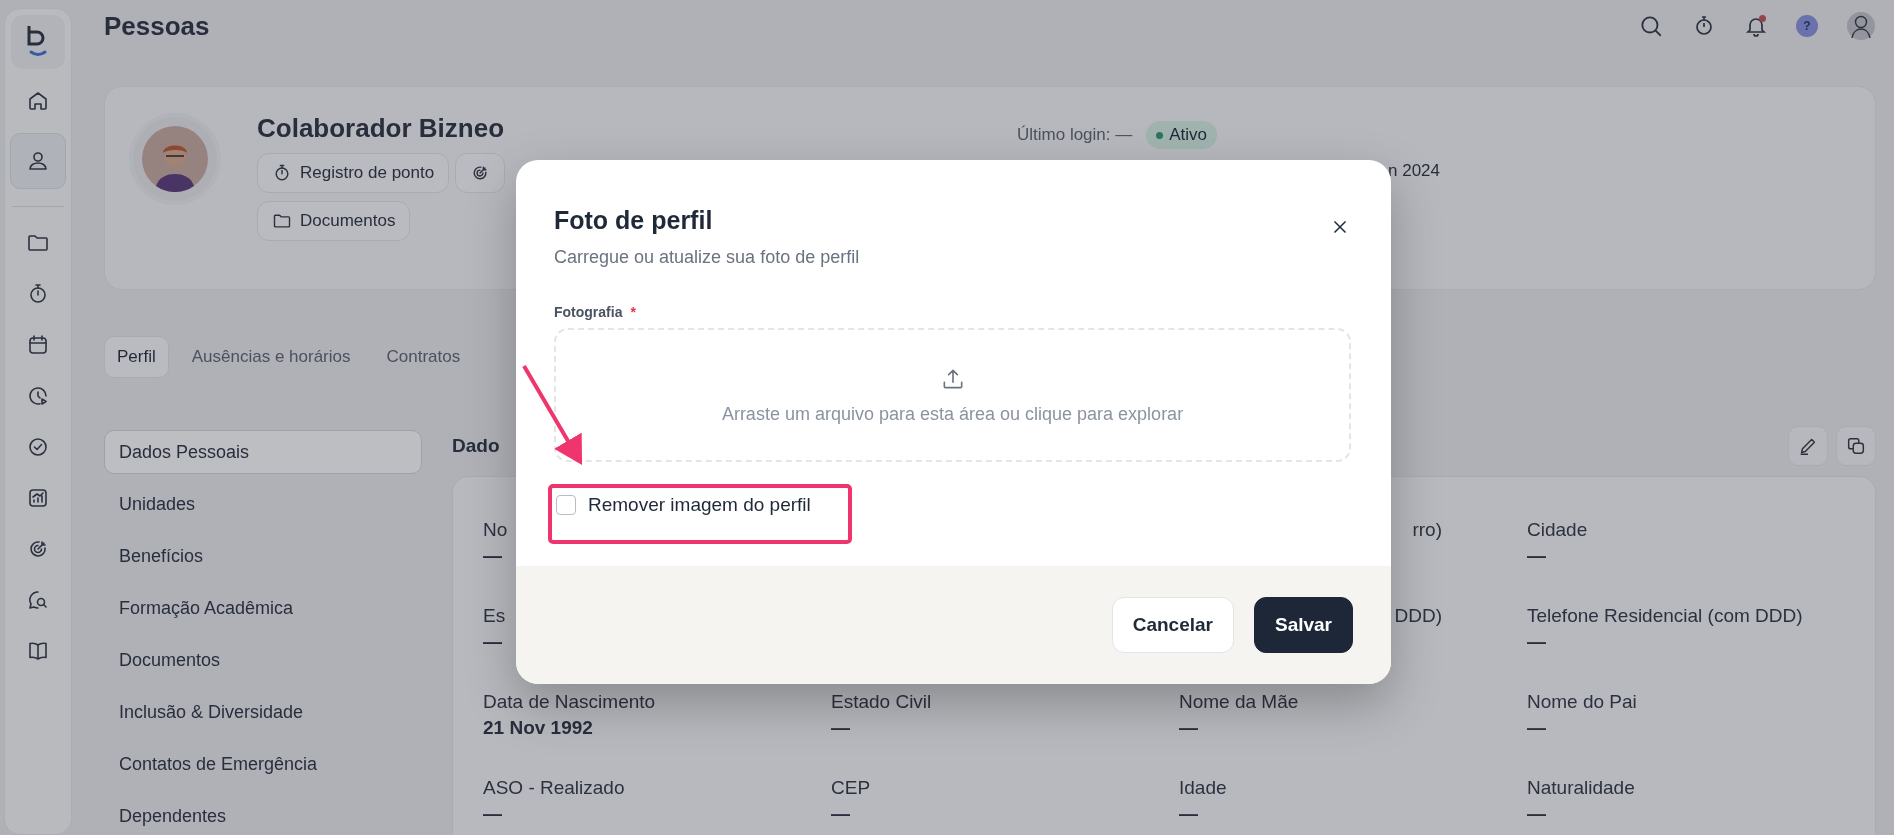  Describe the element at coordinates (38, 42) in the screenshot. I see `logo-icon` at that location.